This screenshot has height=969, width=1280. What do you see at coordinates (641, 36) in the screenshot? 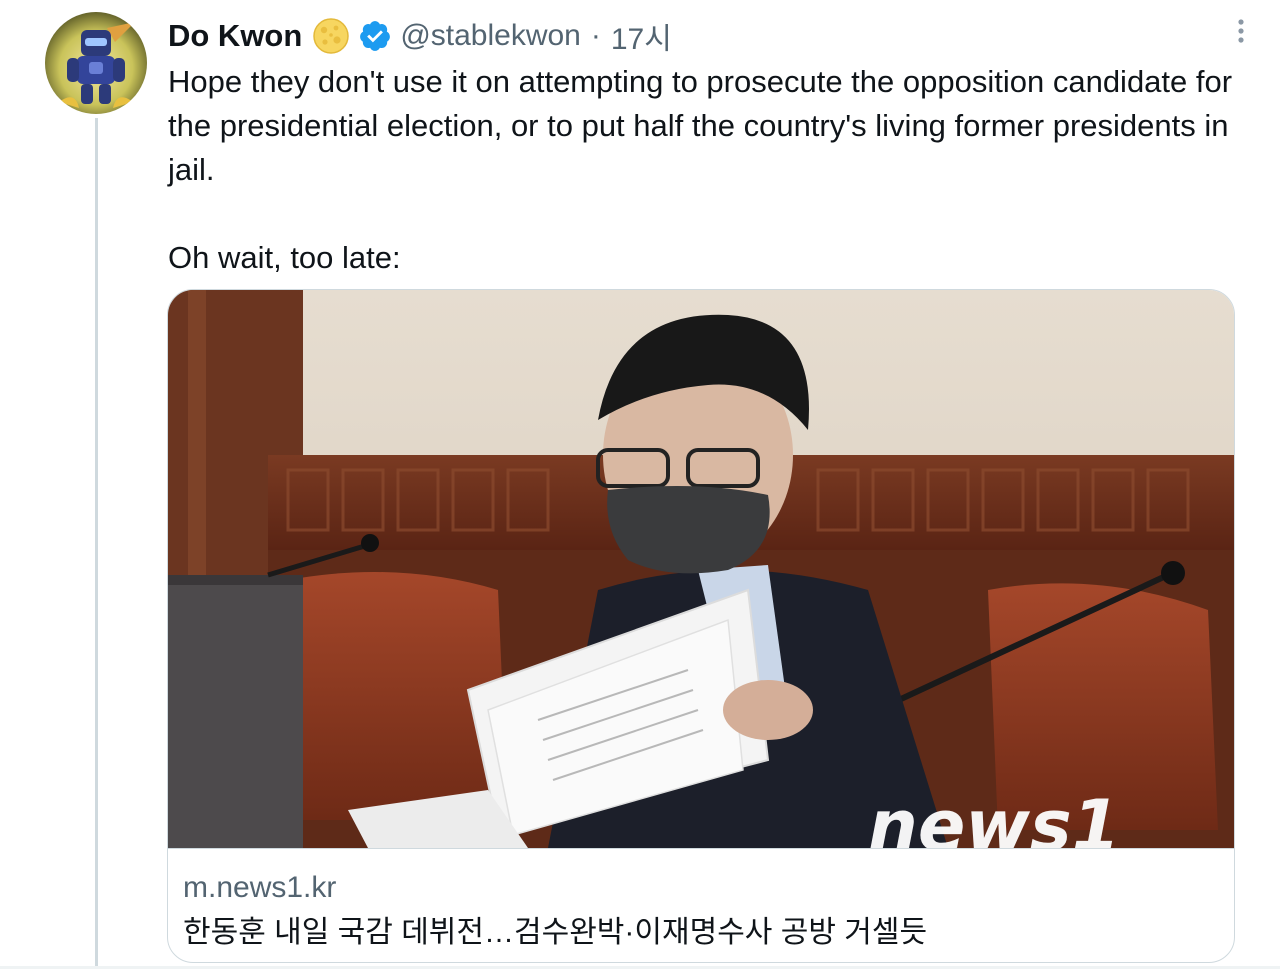
I see `tweet-time: 17시` at bounding box center [641, 36].